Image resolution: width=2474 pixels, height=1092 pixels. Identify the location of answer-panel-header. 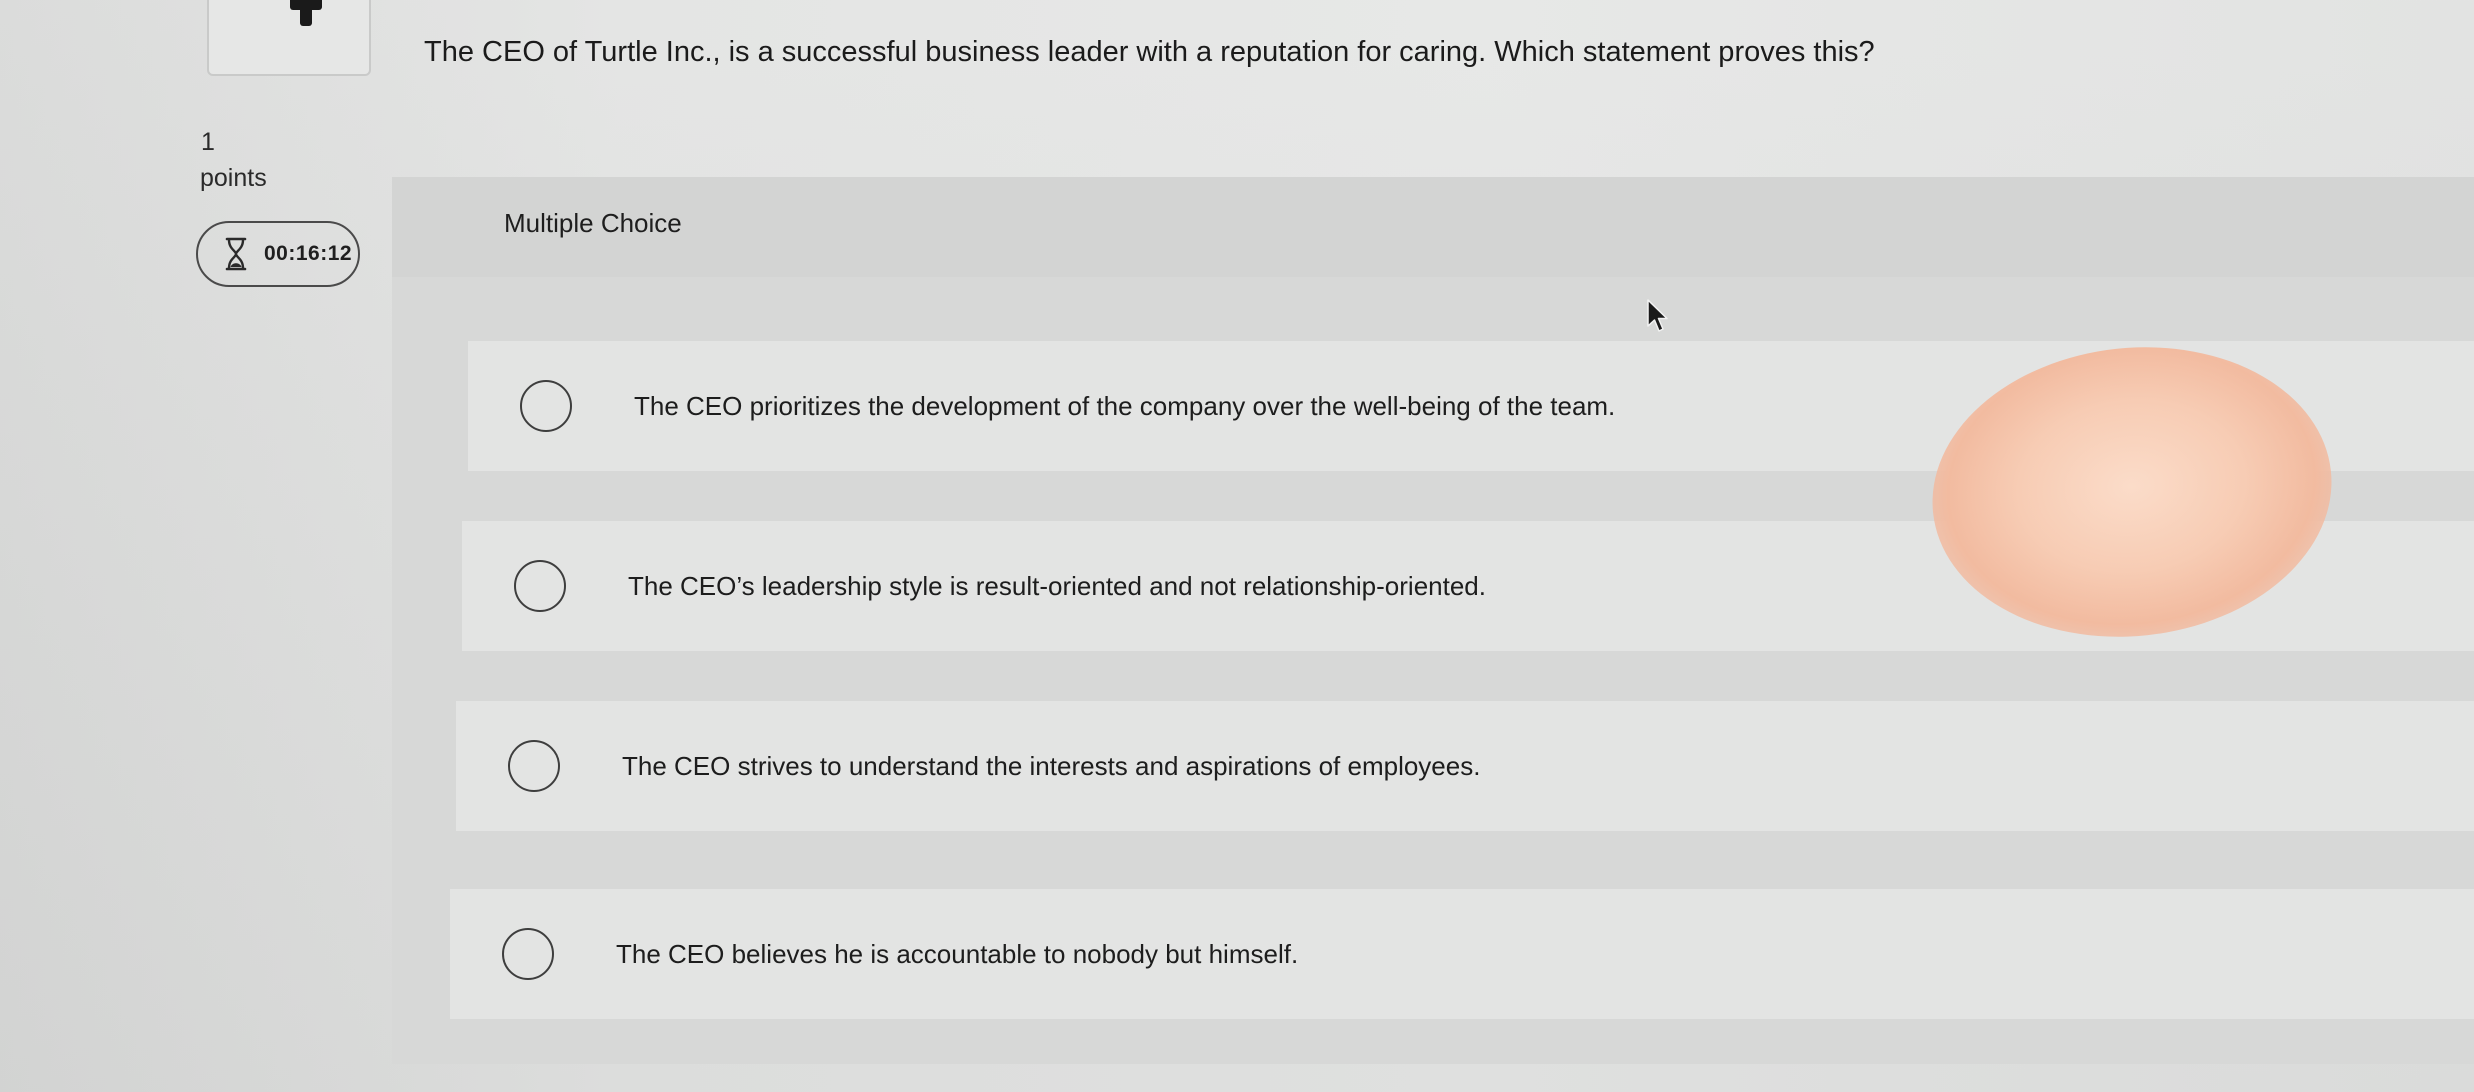
(1433, 227).